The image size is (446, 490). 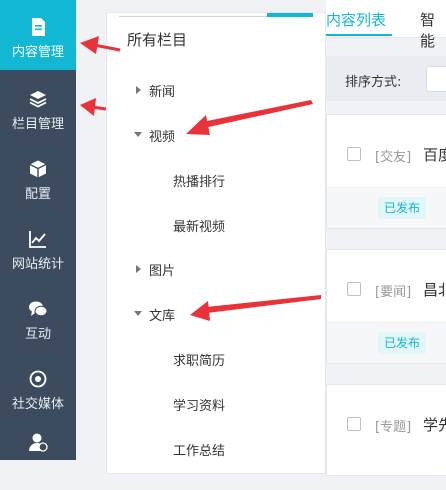 I want to click on sort-label: 排序方式:, so click(x=373, y=82).